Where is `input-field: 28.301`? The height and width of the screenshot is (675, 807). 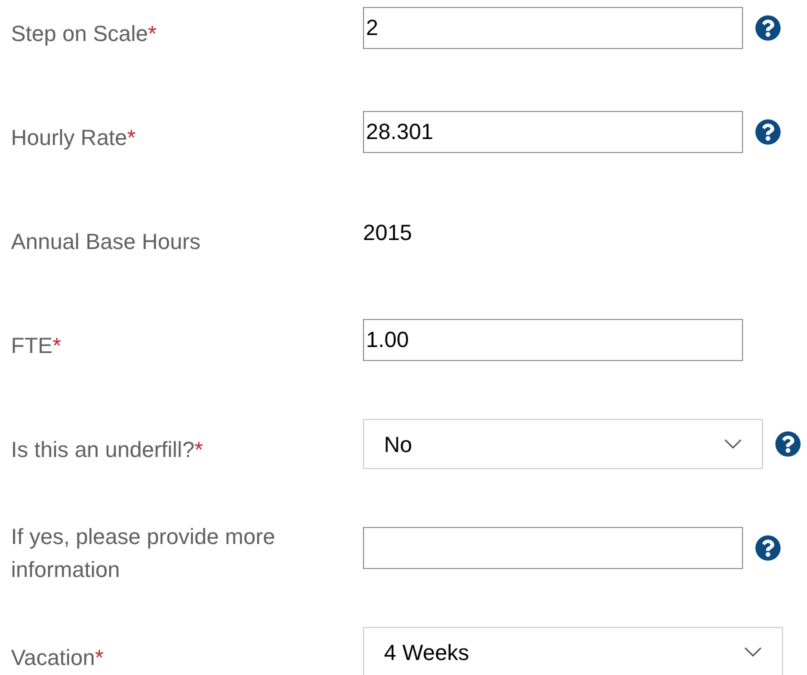 input-field: 28.301 is located at coordinates (553, 132).